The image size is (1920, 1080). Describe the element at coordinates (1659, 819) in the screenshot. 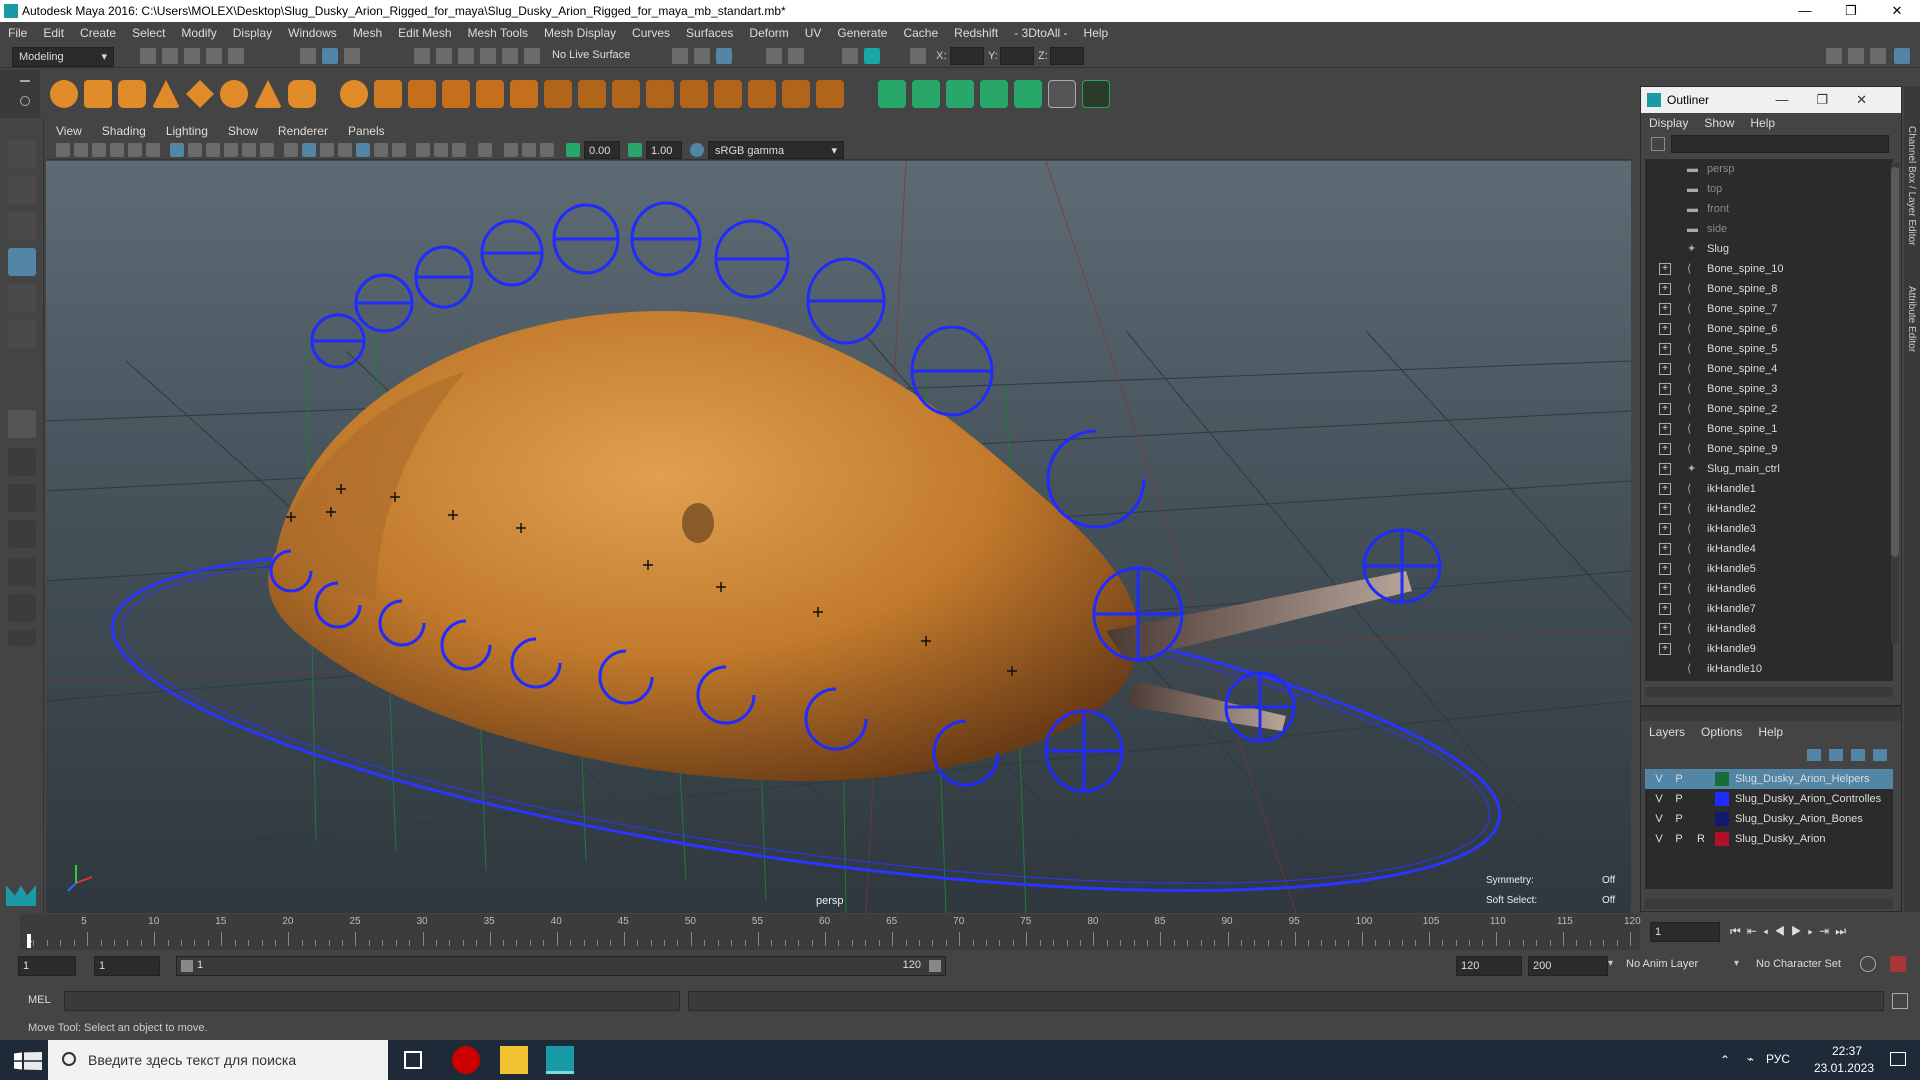

I see `layer-visibility-toggle: V` at that location.